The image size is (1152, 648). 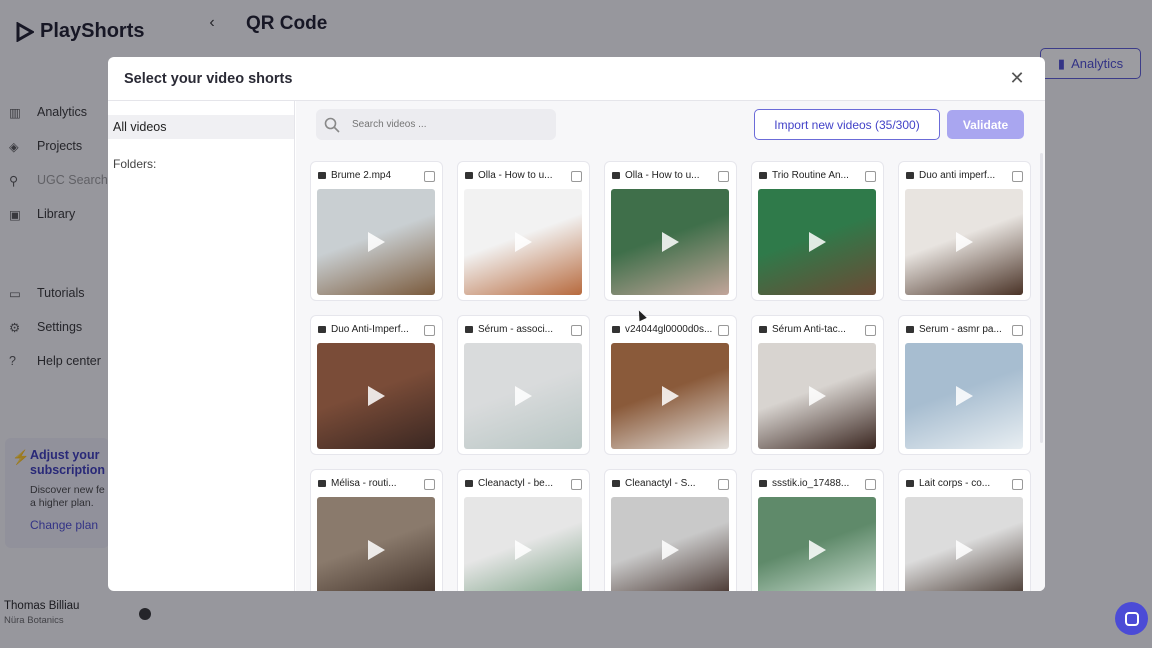 I want to click on import-videos-button: Import new videos (35/300), so click(x=847, y=124).